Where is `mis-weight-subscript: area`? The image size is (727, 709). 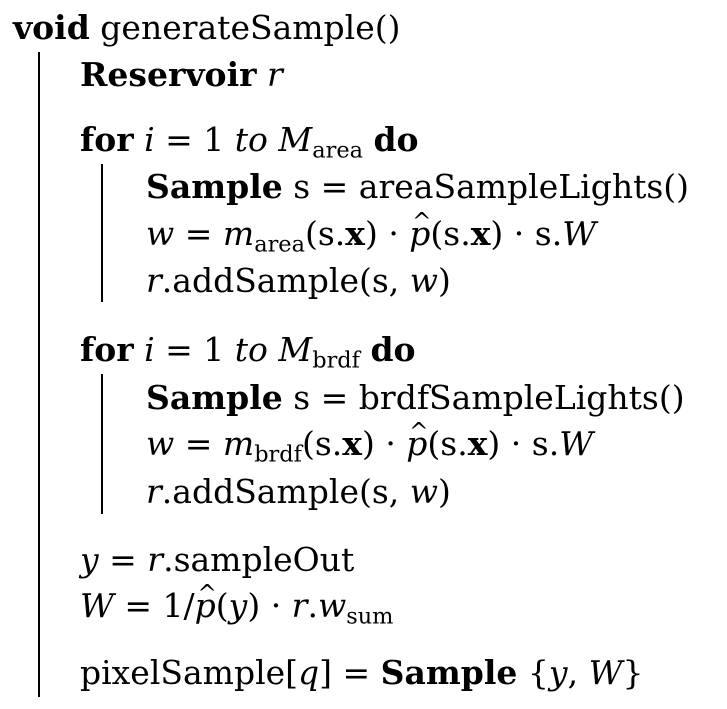
mis-weight-subscript: area is located at coordinates (279, 244).